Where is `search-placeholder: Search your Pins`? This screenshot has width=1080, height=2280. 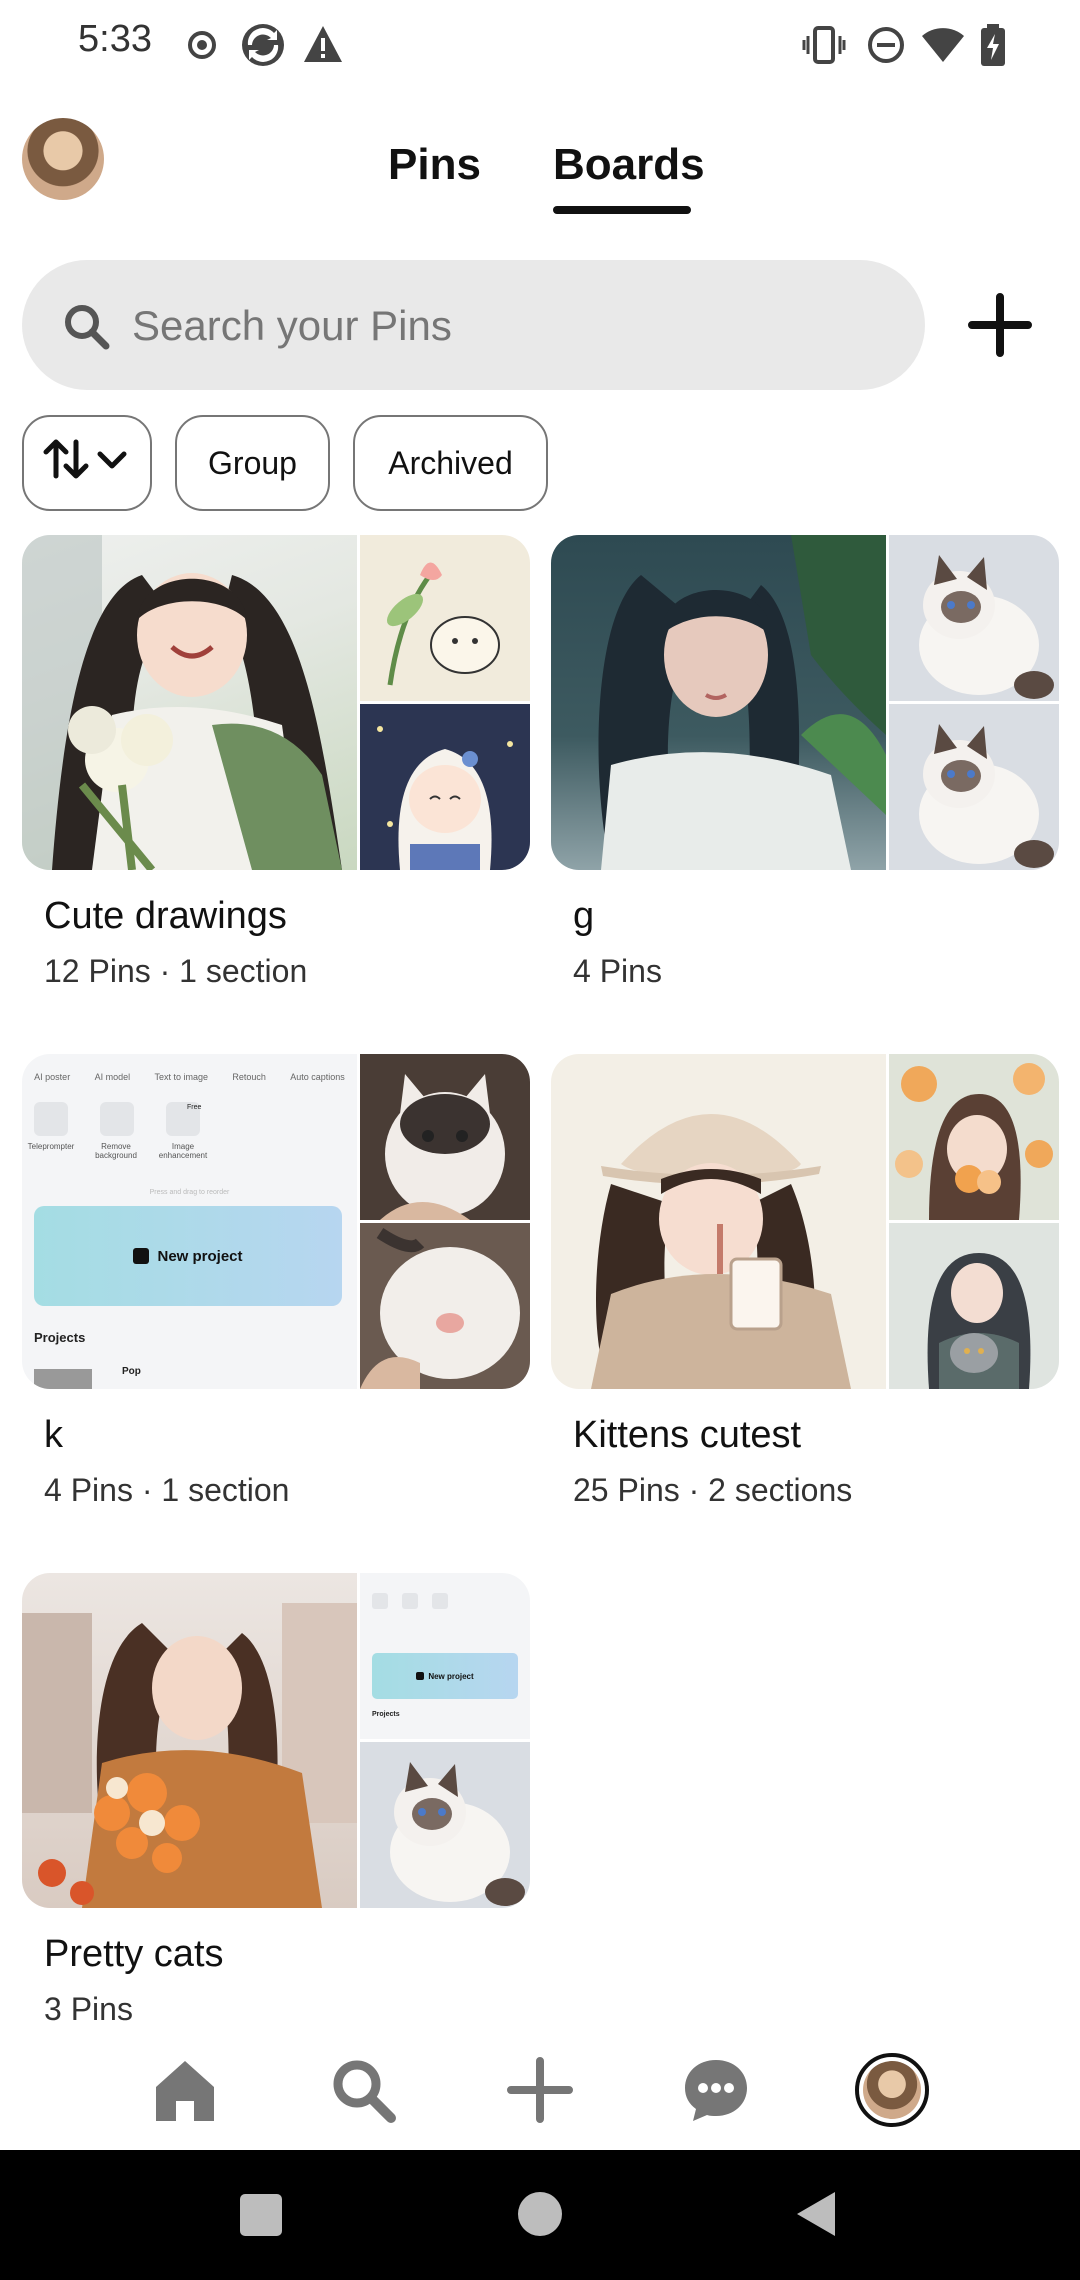 search-placeholder: Search your Pins is located at coordinates (292, 325).